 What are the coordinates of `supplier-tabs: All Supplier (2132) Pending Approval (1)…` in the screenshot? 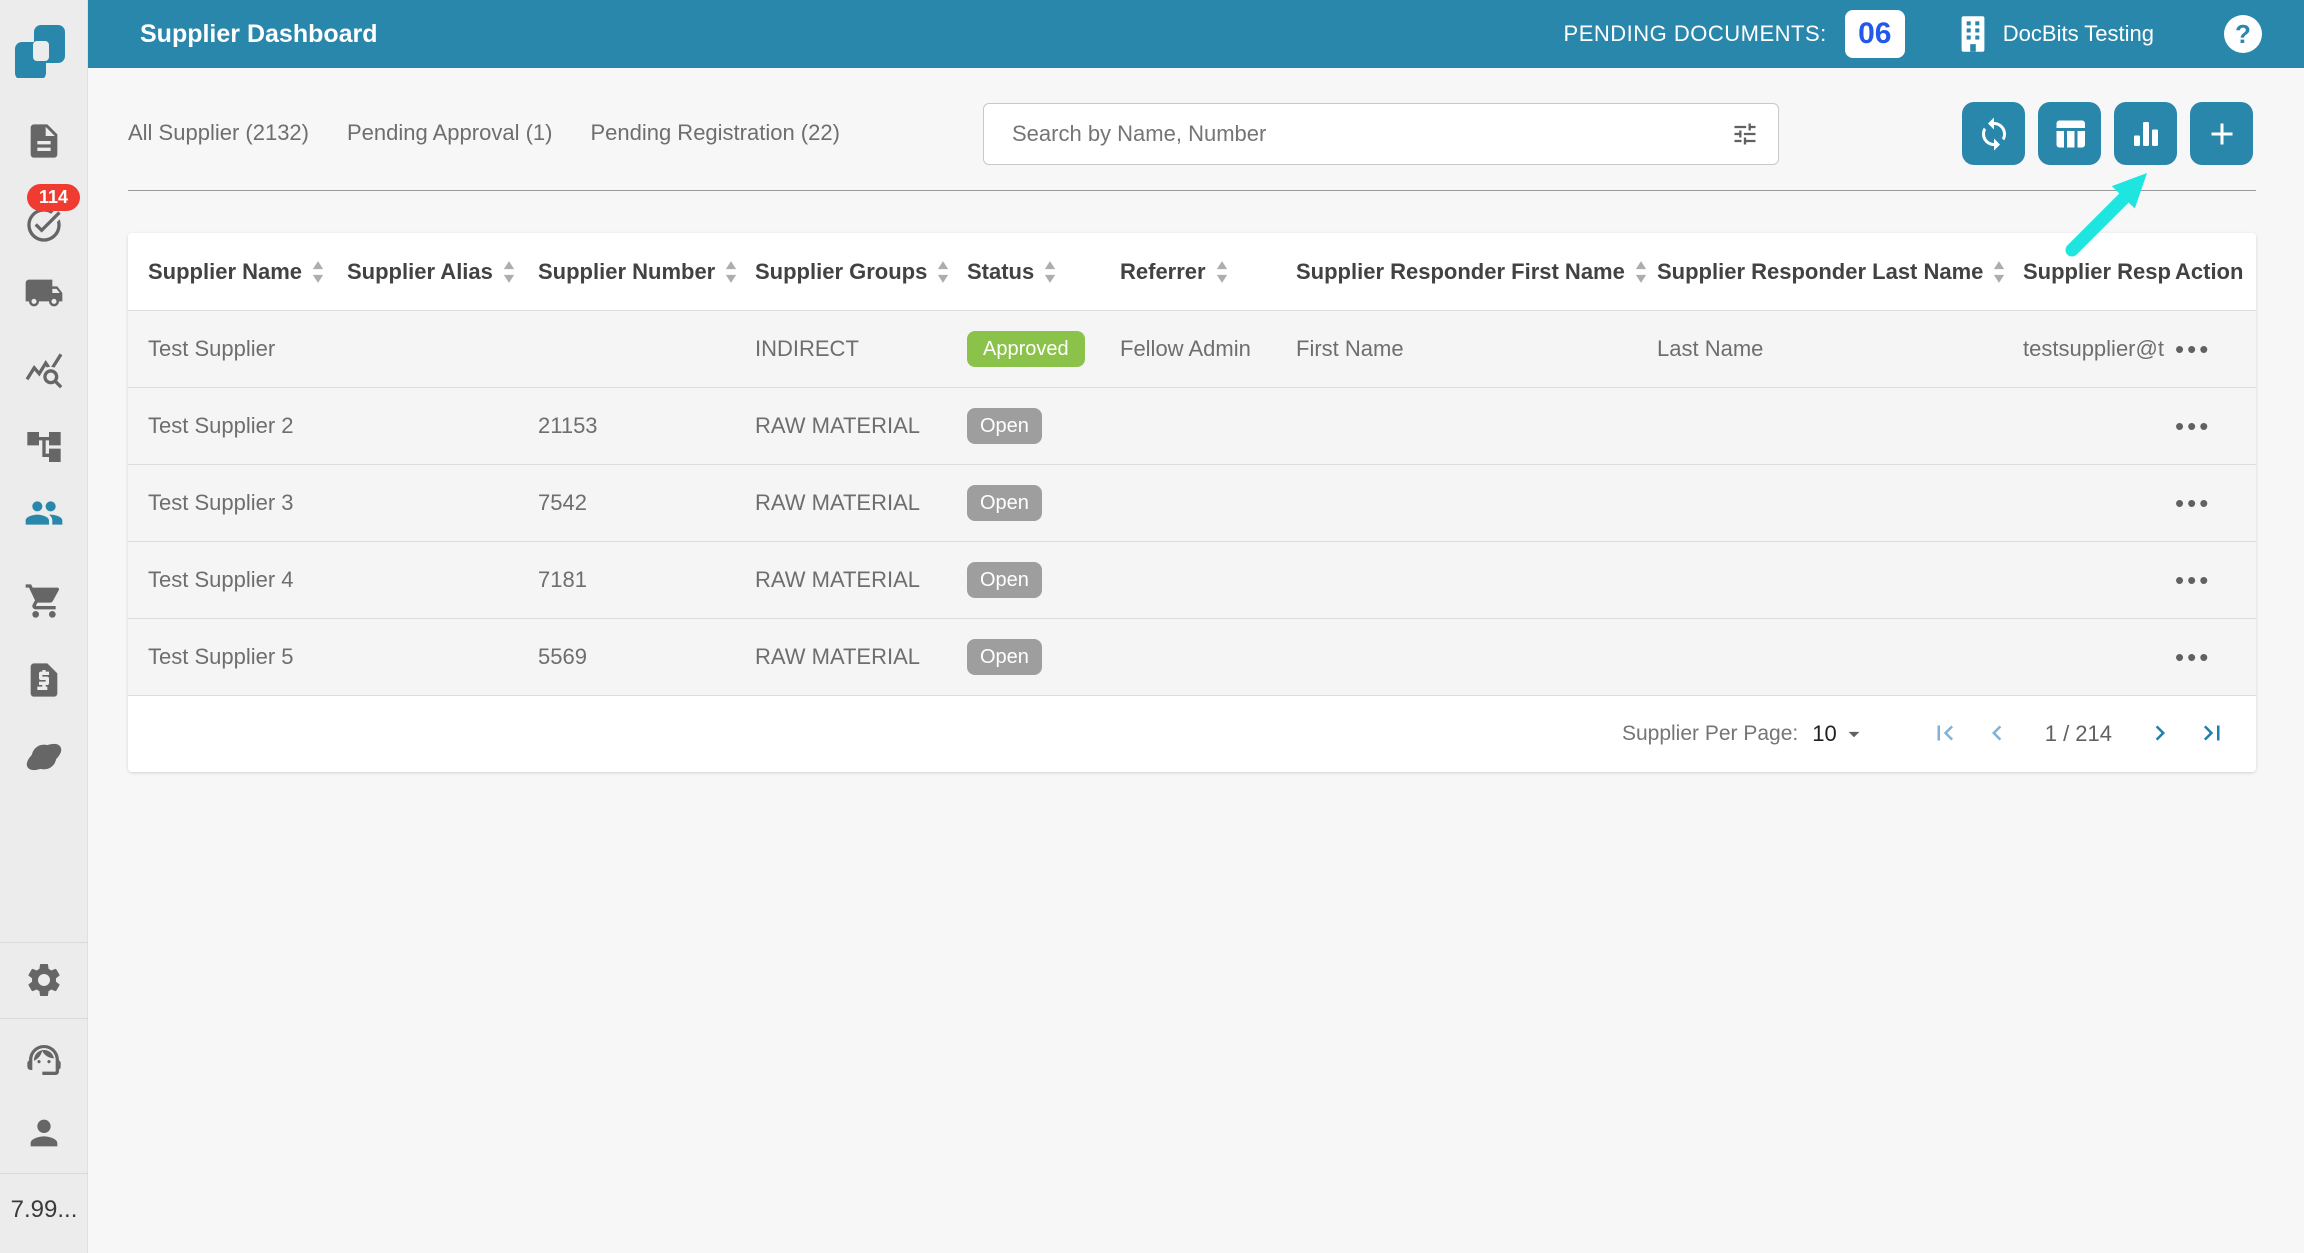 It's located at (484, 133).